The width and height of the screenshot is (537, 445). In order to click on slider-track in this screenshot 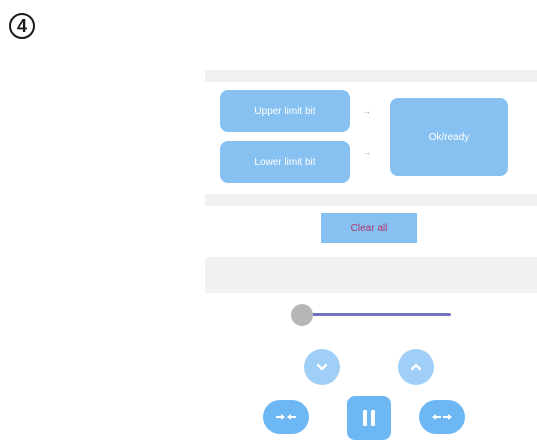, I will do `click(377, 314)`.